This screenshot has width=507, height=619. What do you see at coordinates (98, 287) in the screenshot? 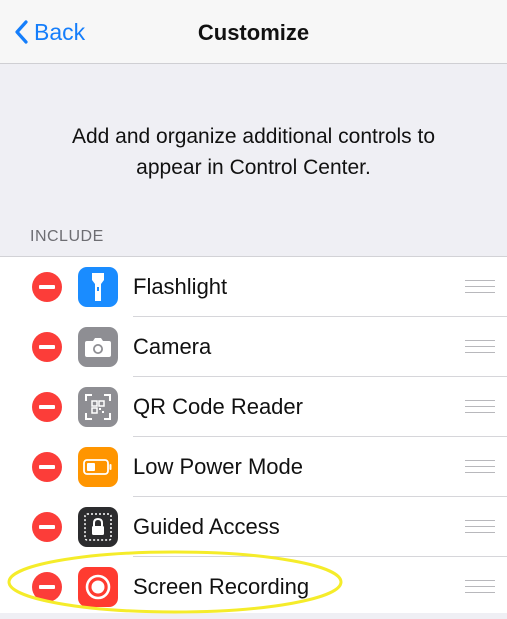
I see `flashlight-icon` at bounding box center [98, 287].